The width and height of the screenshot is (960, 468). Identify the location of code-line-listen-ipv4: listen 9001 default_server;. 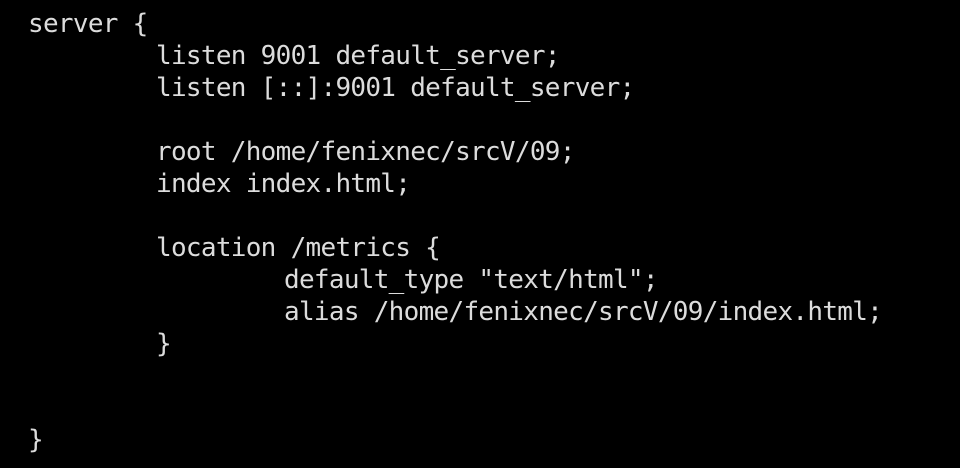
(358, 56).